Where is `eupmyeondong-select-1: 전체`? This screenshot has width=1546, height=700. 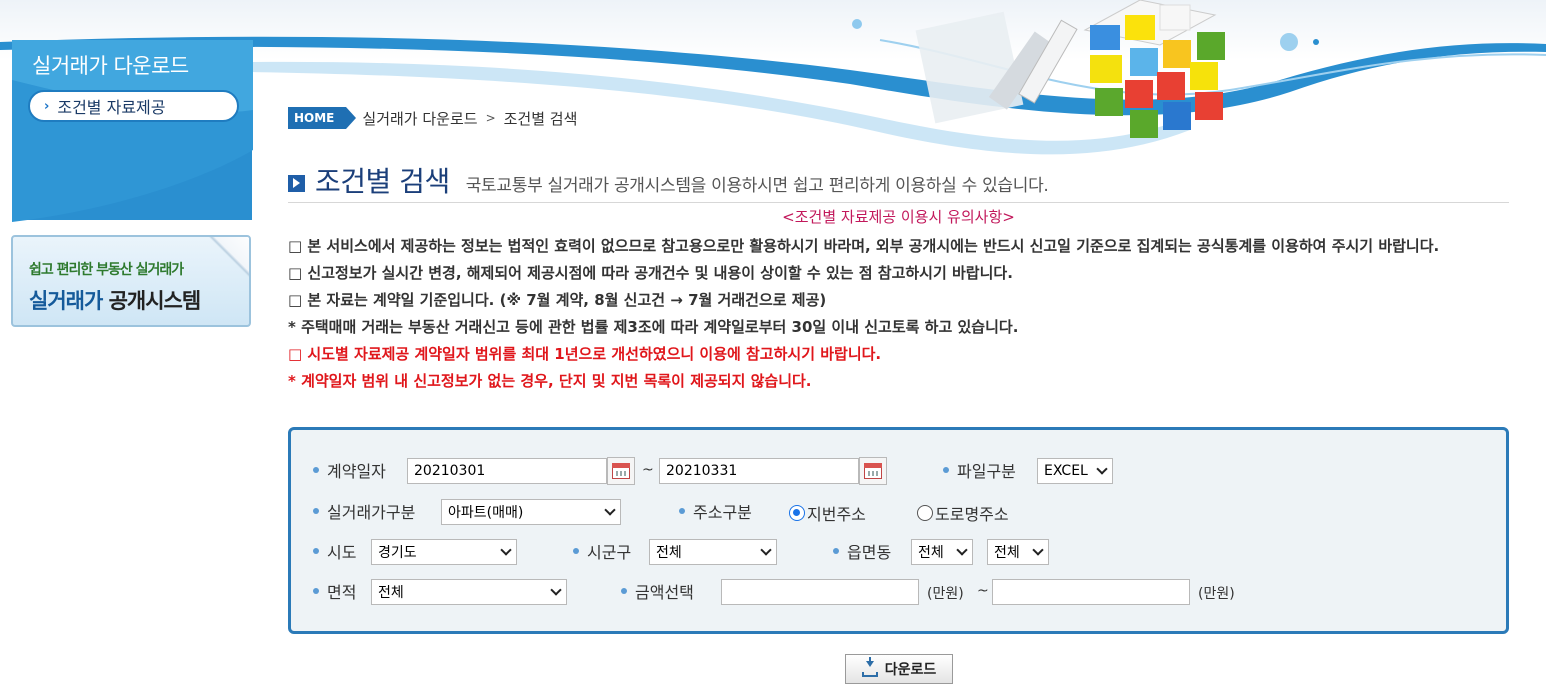
eupmyeondong-select-1: 전체 is located at coordinates (942, 552).